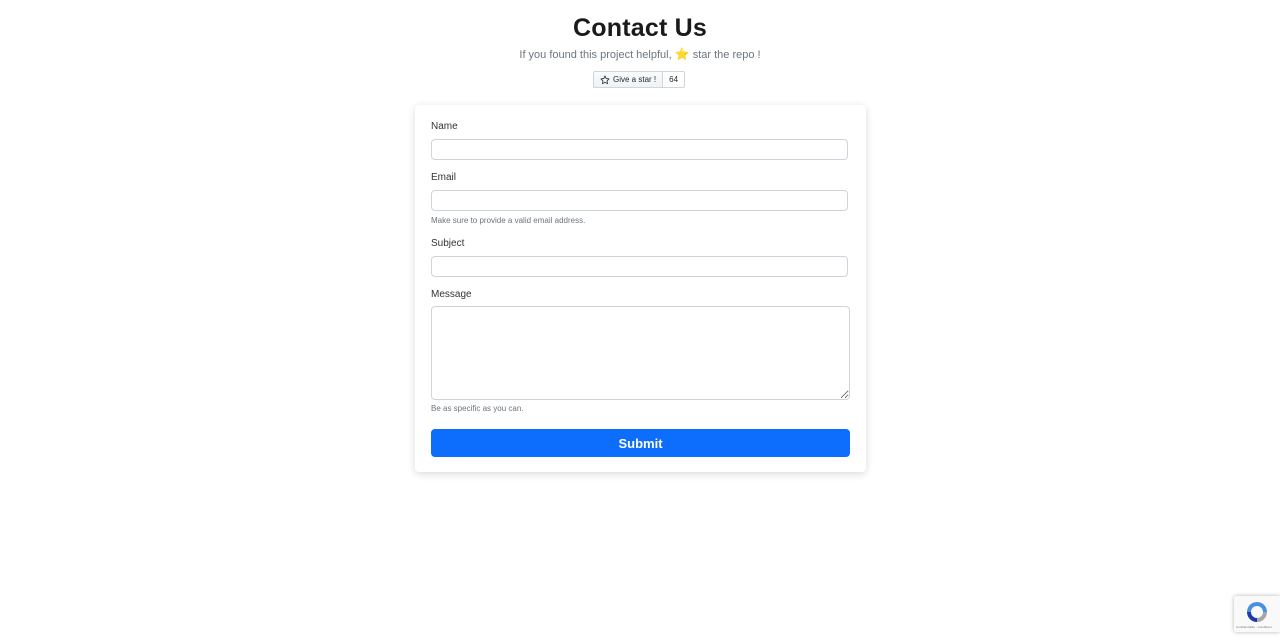 This screenshot has width=1280, height=640. I want to click on name-label: Name, so click(444, 126).